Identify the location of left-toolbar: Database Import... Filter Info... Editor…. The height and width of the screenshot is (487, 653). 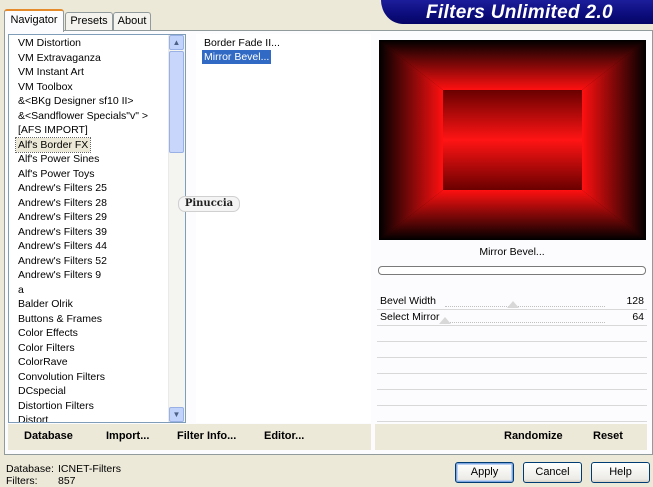
(189, 437).